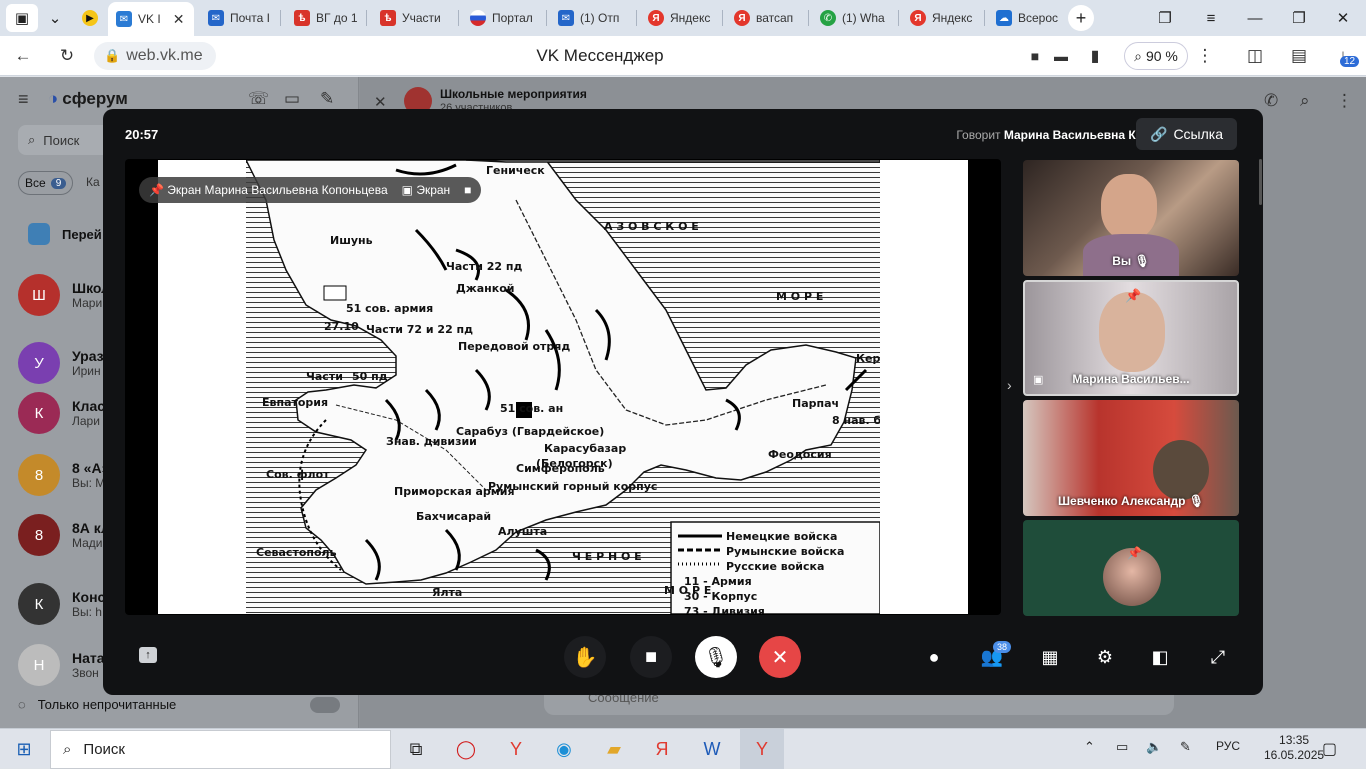  What do you see at coordinates (24, 749) in the screenshot?
I see `windows-start-icon: ⊞` at bounding box center [24, 749].